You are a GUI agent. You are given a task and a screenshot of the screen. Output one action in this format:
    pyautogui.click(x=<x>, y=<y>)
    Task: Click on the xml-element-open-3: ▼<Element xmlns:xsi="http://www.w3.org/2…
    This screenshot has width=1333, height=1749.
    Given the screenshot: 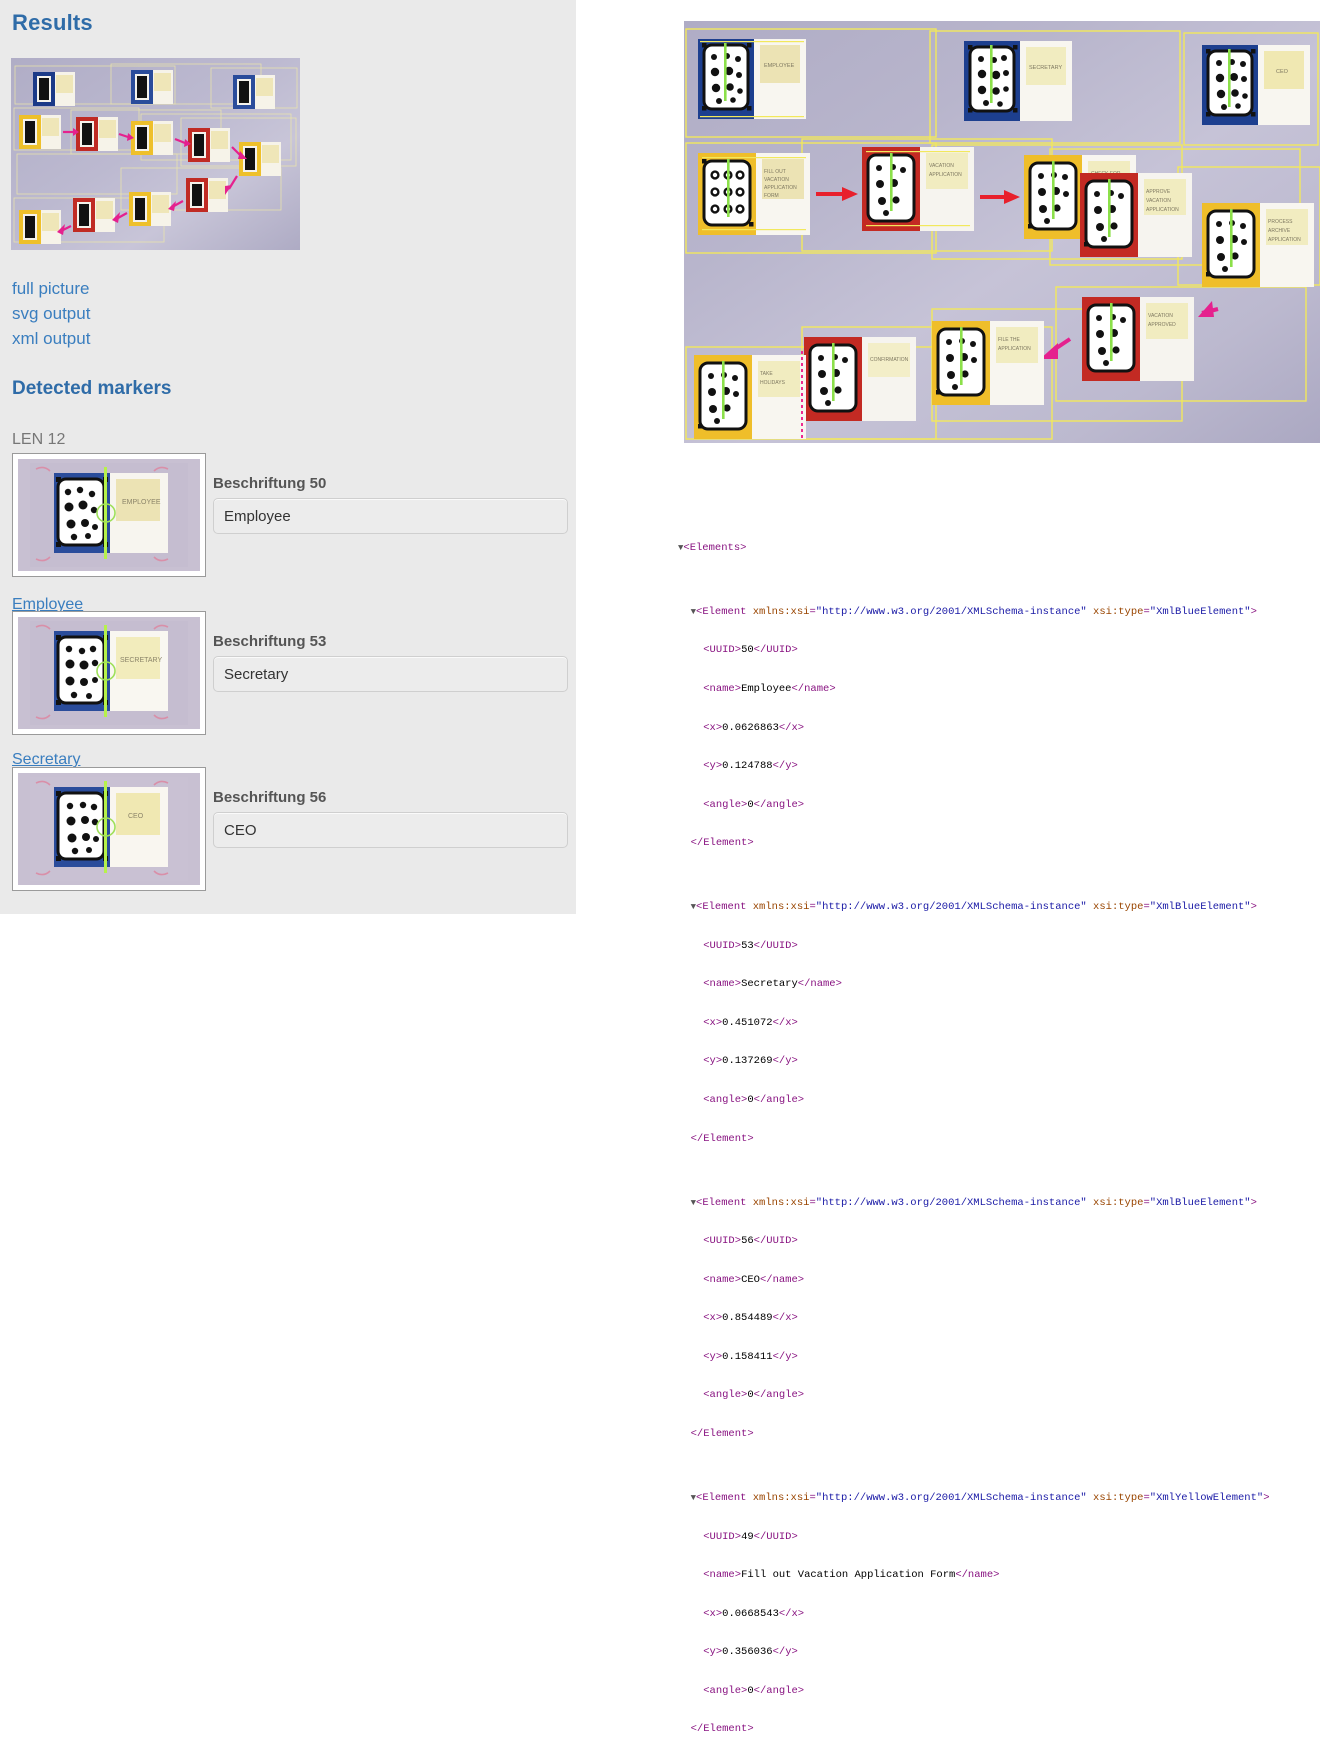 What is the action you would take?
    pyautogui.click(x=980, y=1498)
    